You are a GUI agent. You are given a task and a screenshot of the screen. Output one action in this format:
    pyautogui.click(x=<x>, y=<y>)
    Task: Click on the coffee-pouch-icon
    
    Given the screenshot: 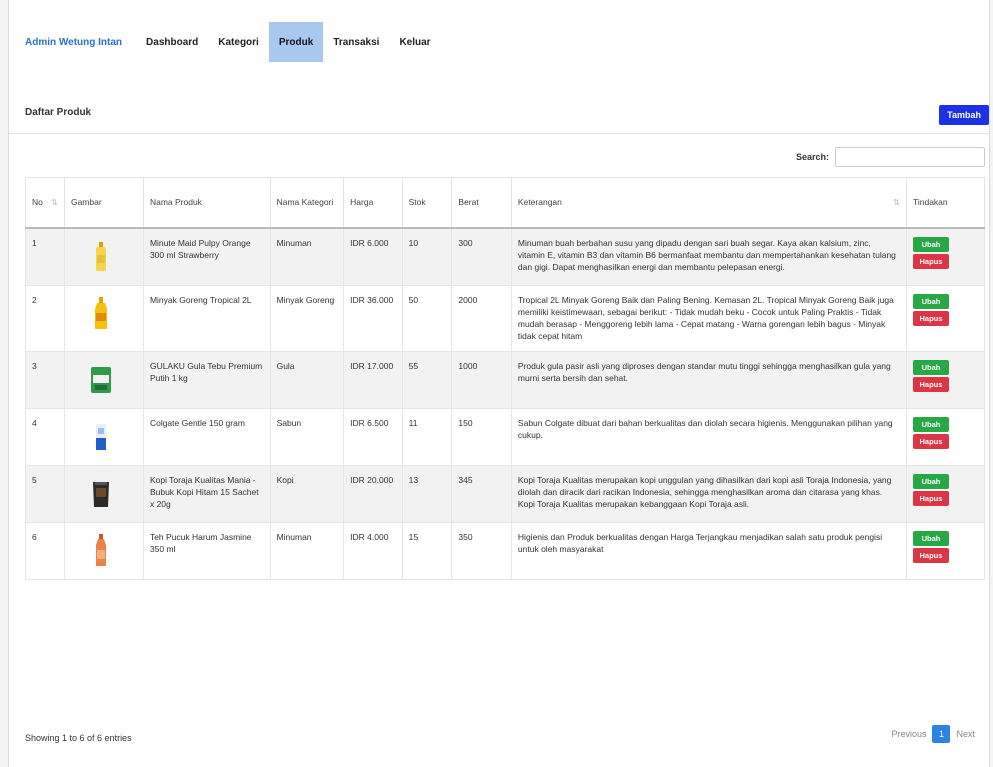 What is the action you would take?
    pyautogui.click(x=101, y=494)
    